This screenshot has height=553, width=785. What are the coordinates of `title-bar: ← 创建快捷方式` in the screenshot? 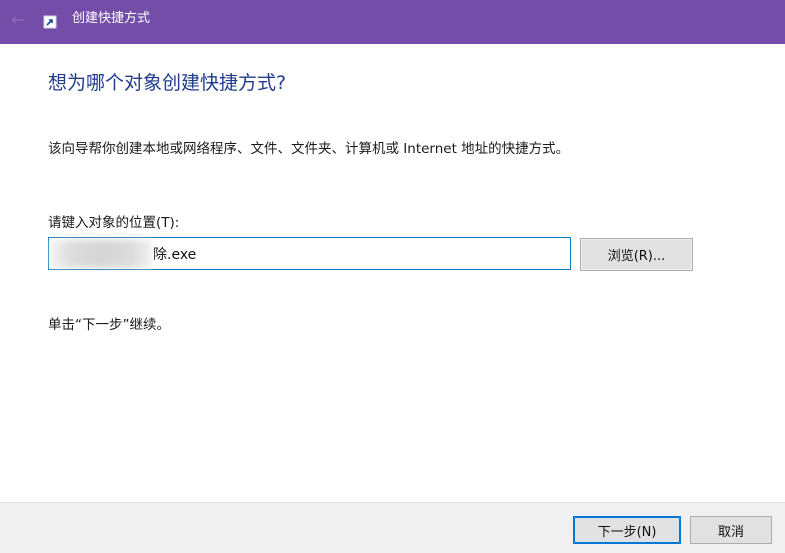 It's located at (392, 22).